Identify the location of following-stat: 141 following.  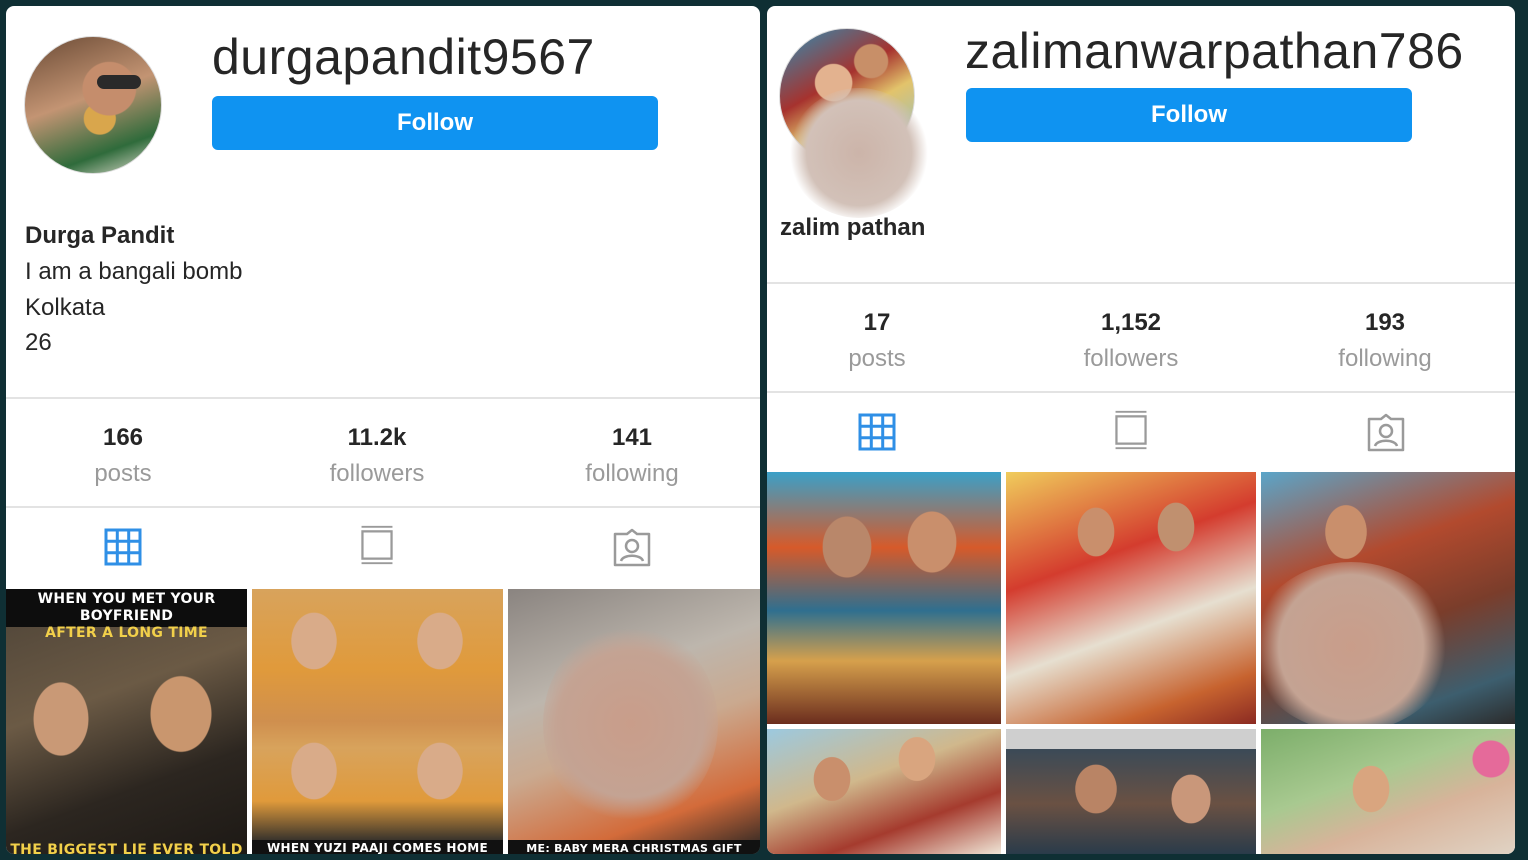
(632, 456).